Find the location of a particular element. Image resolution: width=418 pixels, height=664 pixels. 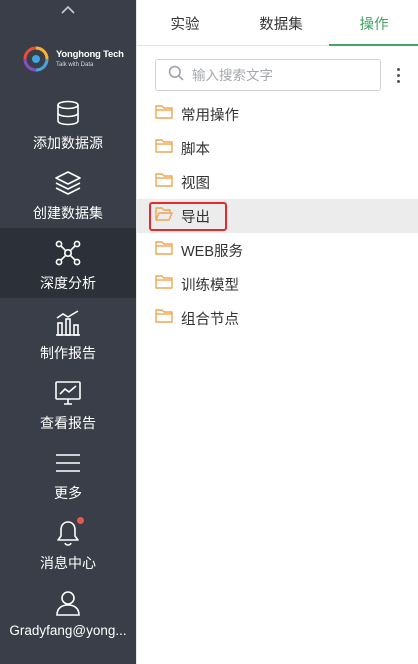

monitor-chart-icon is located at coordinates (68, 393).